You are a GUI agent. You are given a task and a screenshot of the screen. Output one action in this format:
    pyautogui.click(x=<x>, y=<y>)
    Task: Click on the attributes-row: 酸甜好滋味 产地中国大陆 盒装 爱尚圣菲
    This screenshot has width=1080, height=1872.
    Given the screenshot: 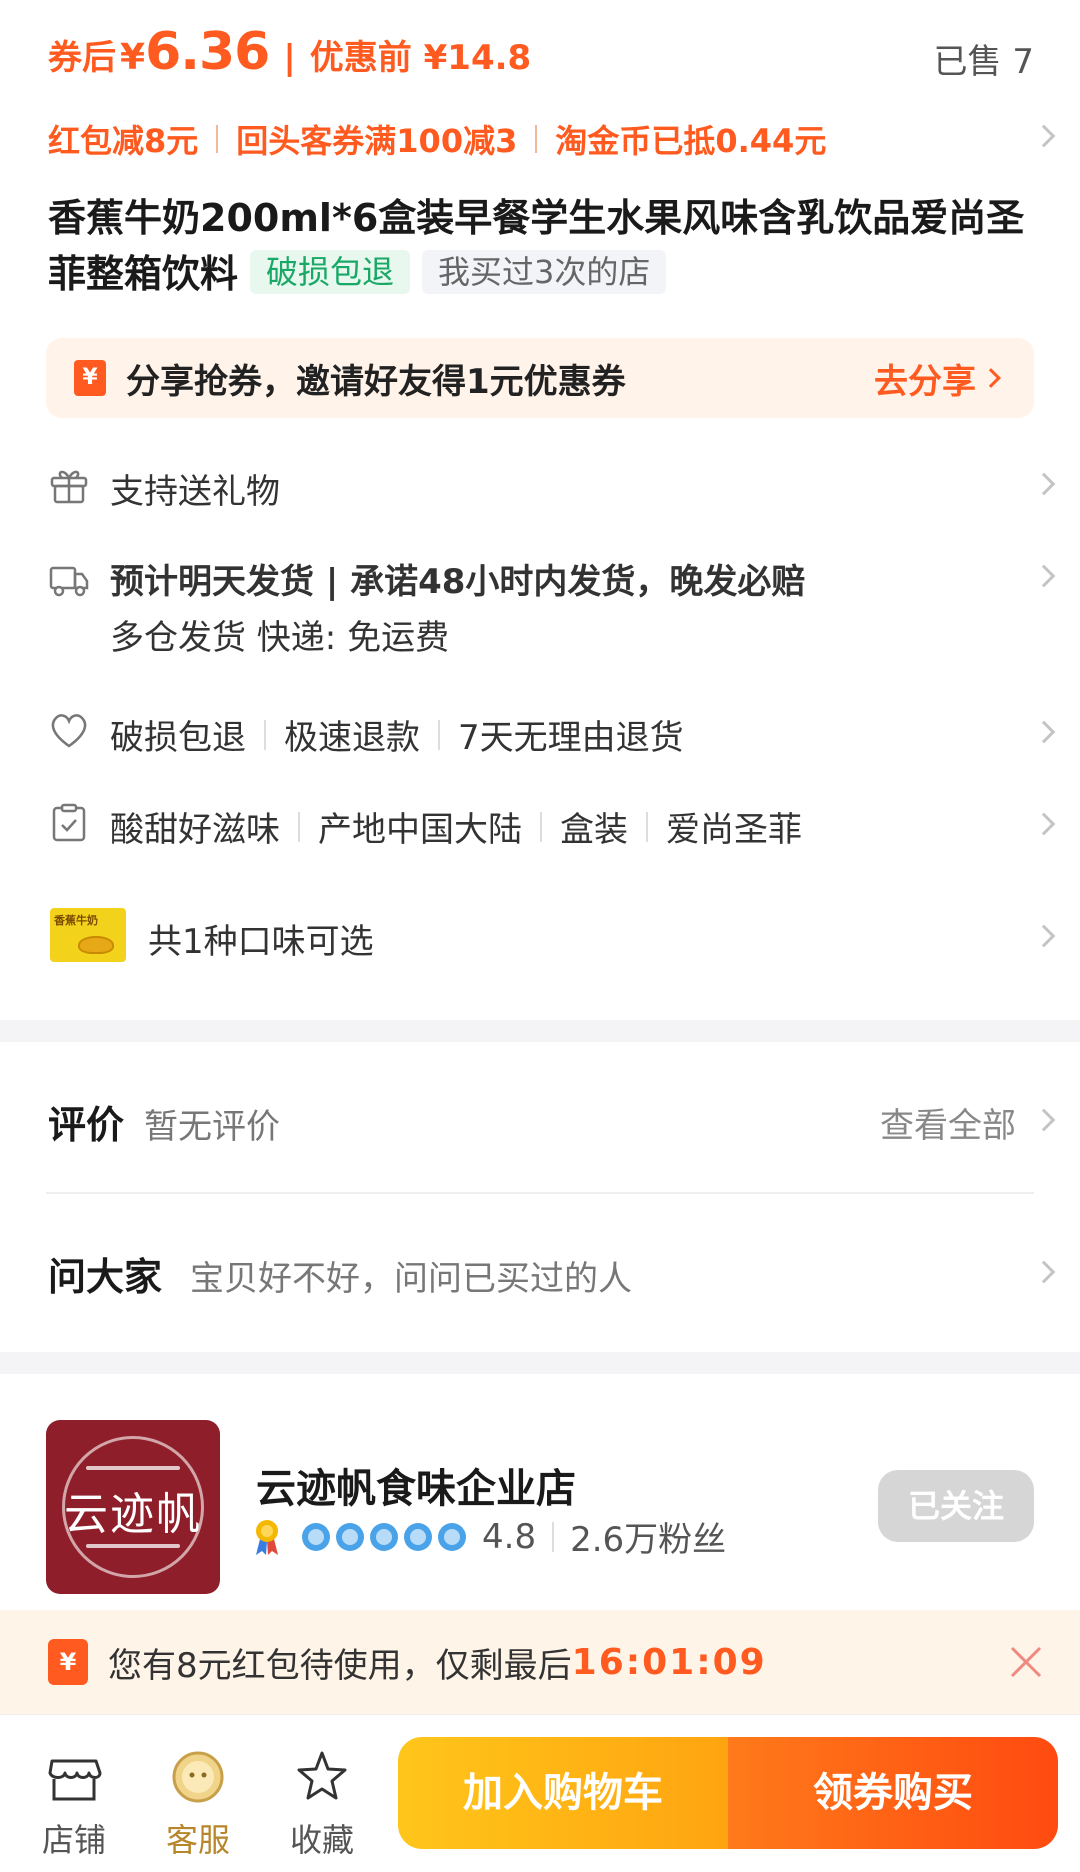 What is the action you would take?
    pyautogui.click(x=540, y=824)
    